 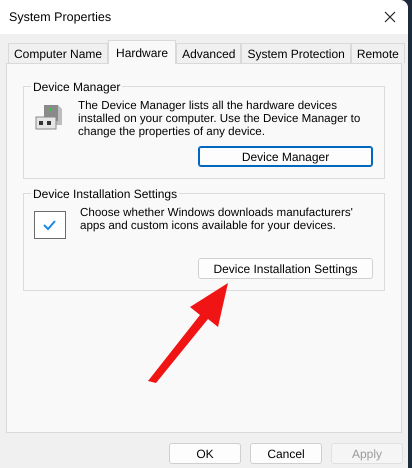 I want to click on window-title: System Properties, so click(x=60, y=17).